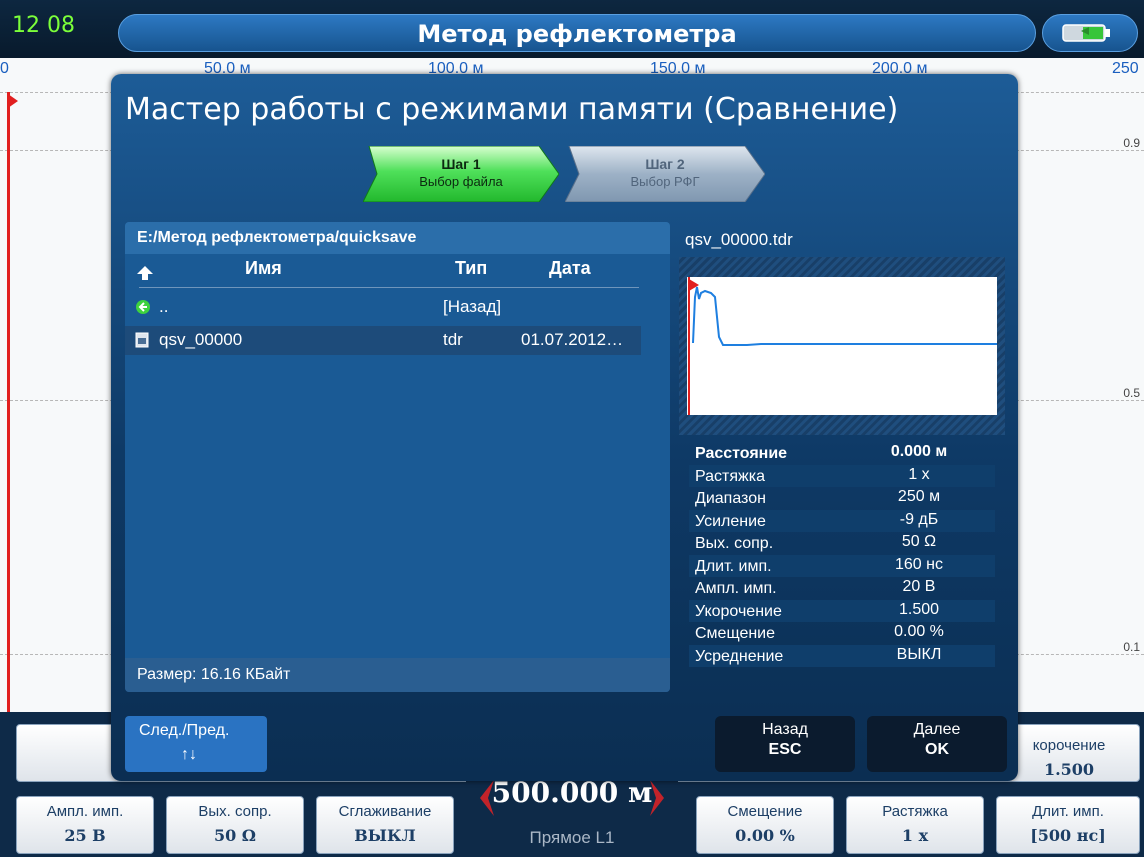 Image resolution: width=1144 pixels, height=857 pixels. What do you see at coordinates (85, 835) in the screenshot?
I see `softkey-value: 25 В` at bounding box center [85, 835].